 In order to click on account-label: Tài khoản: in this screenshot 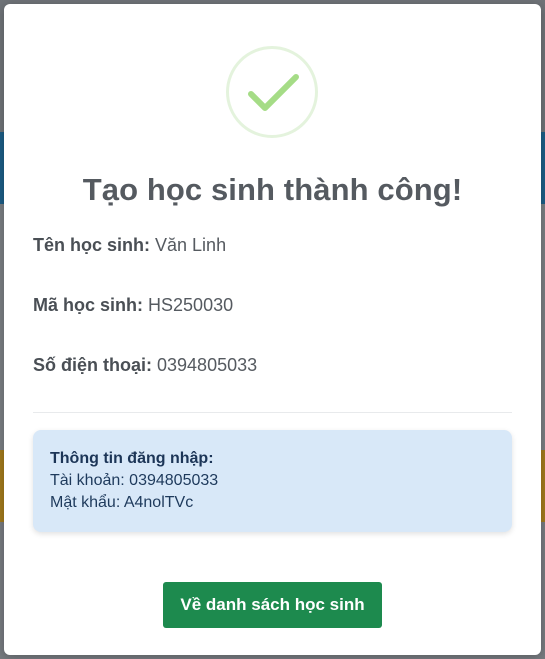, I will do `click(87, 480)`.